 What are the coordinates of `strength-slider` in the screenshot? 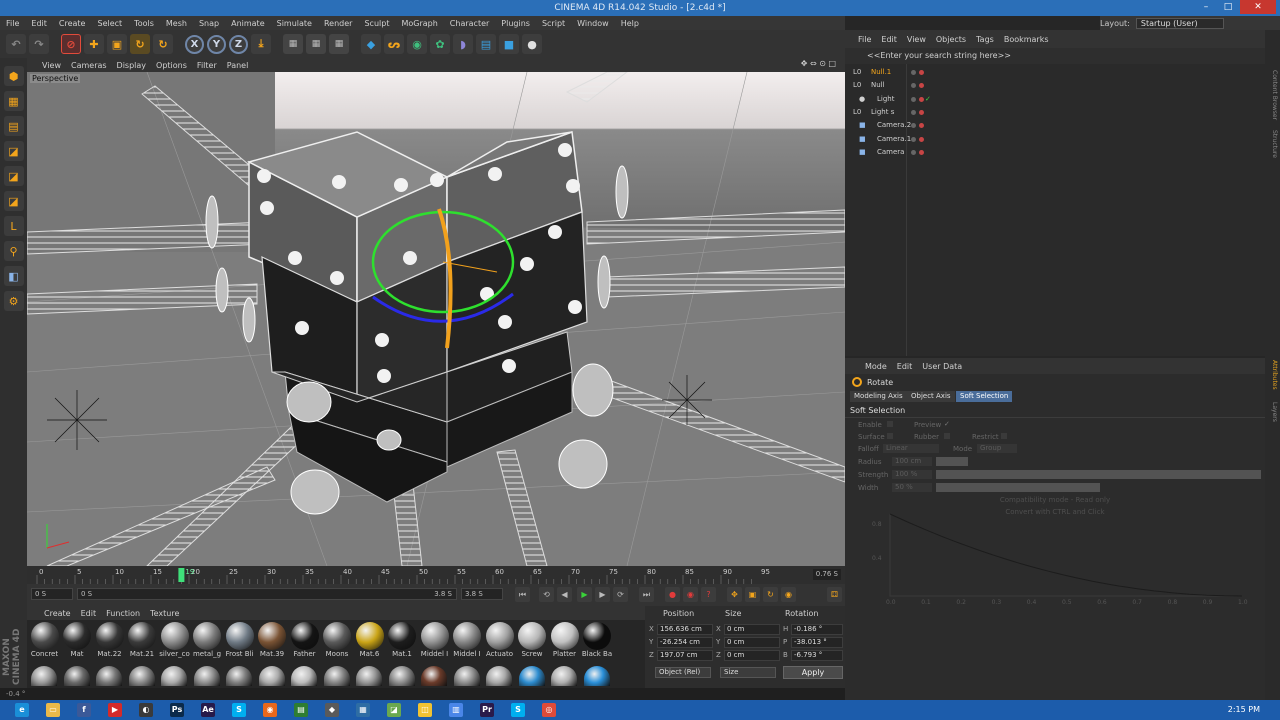 It's located at (1098, 474).